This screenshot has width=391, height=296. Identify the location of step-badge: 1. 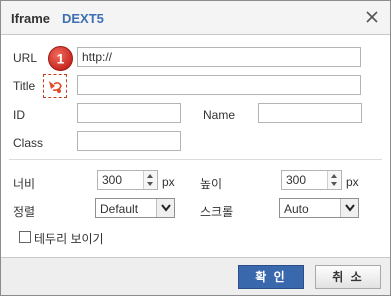
(60, 58).